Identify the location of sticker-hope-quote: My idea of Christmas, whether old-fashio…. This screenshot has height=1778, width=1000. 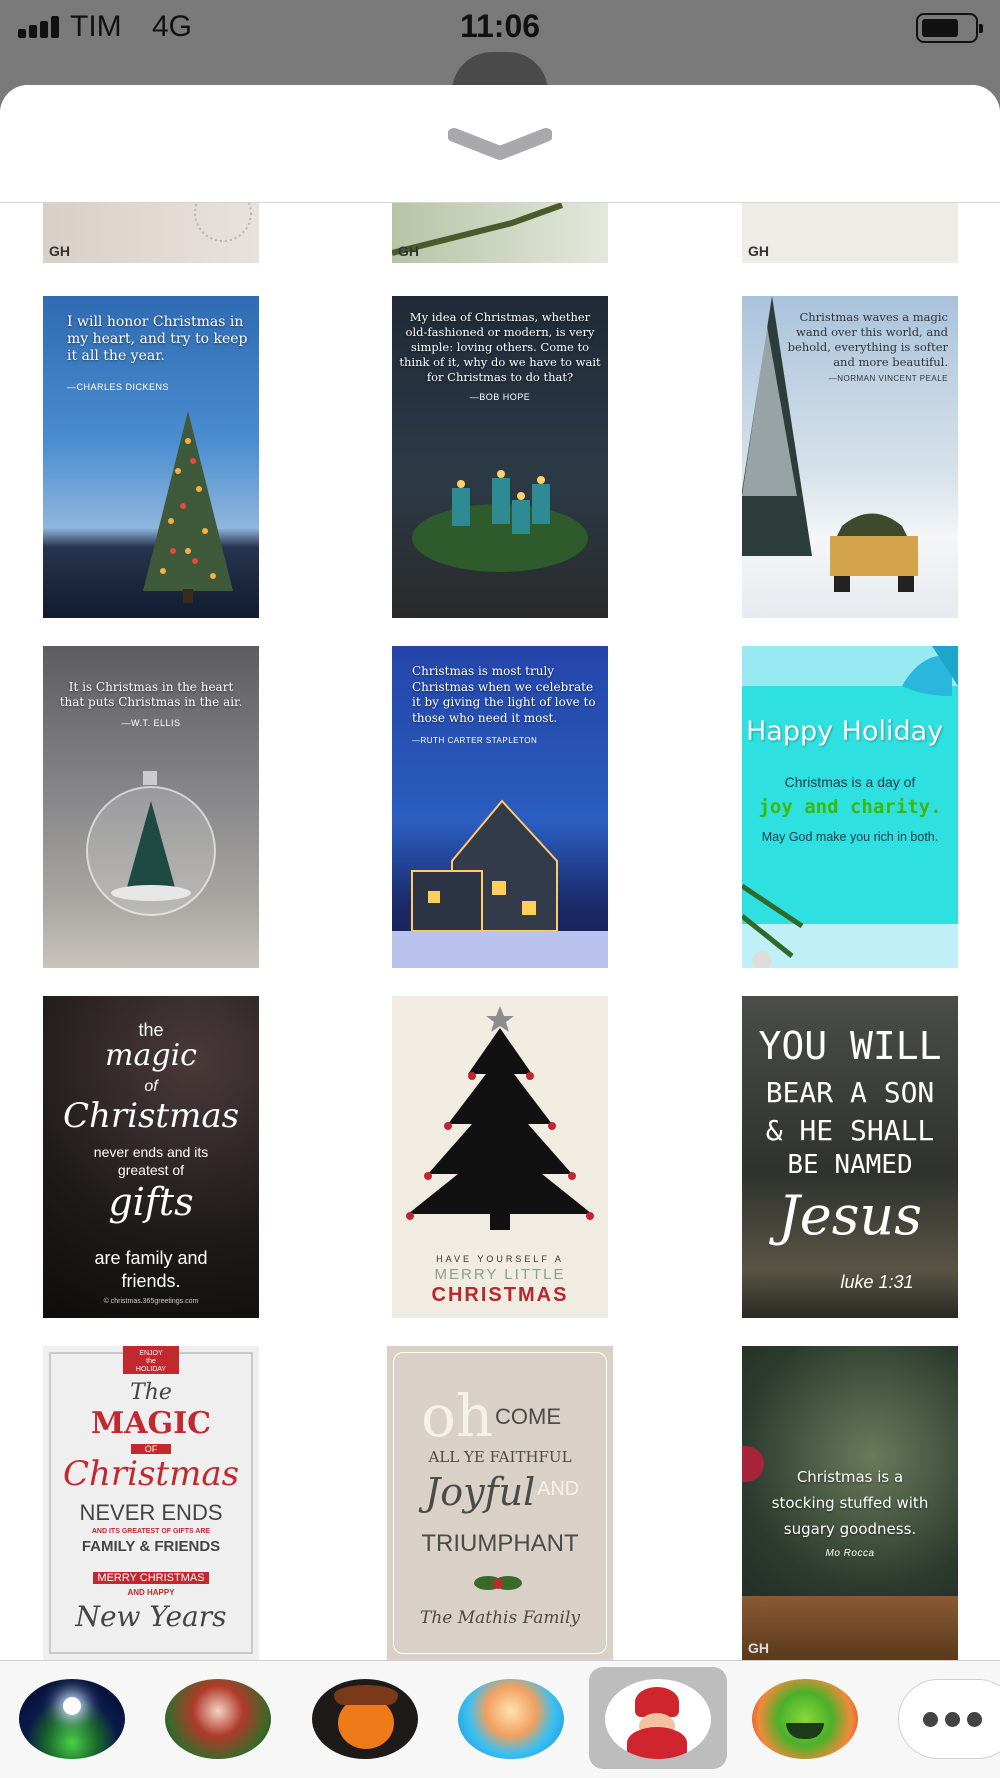
(500, 457).